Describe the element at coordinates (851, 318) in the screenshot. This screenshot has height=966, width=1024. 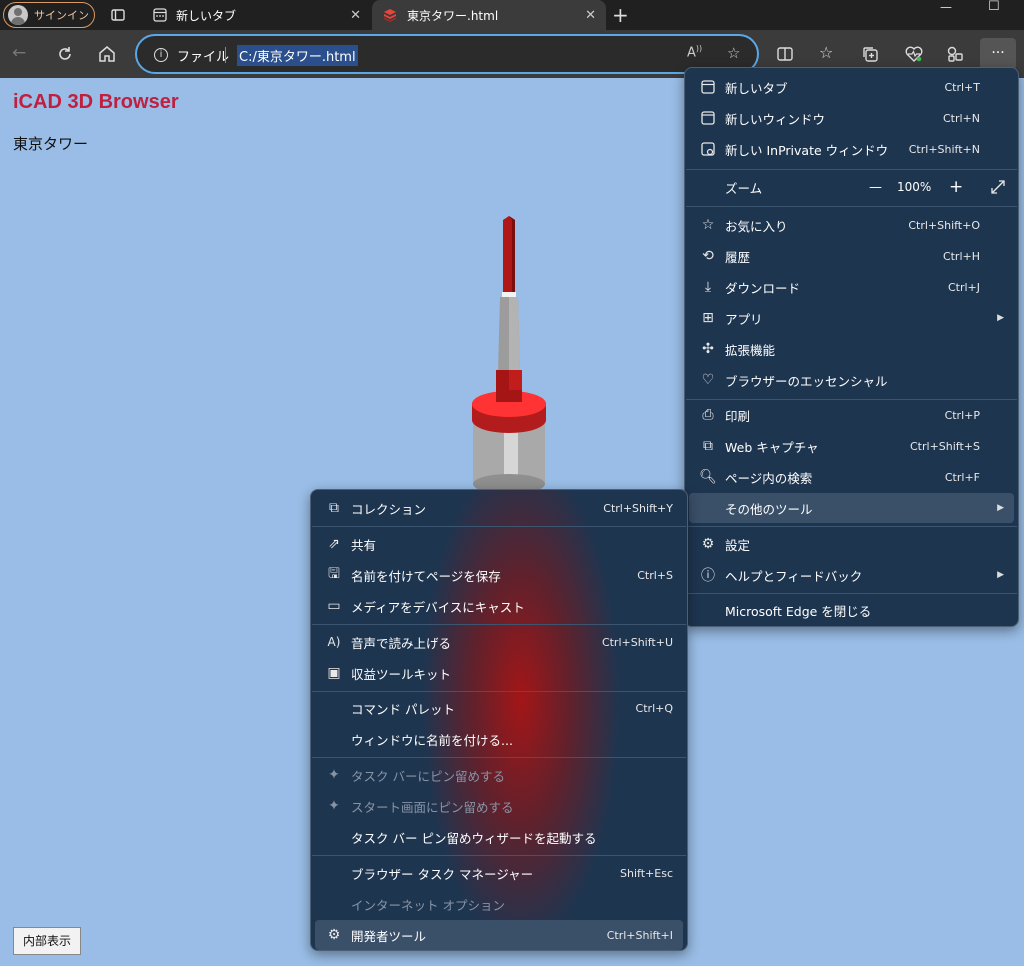
I see `menu-item-apps: ⊞ アプリ ▶` at that location.